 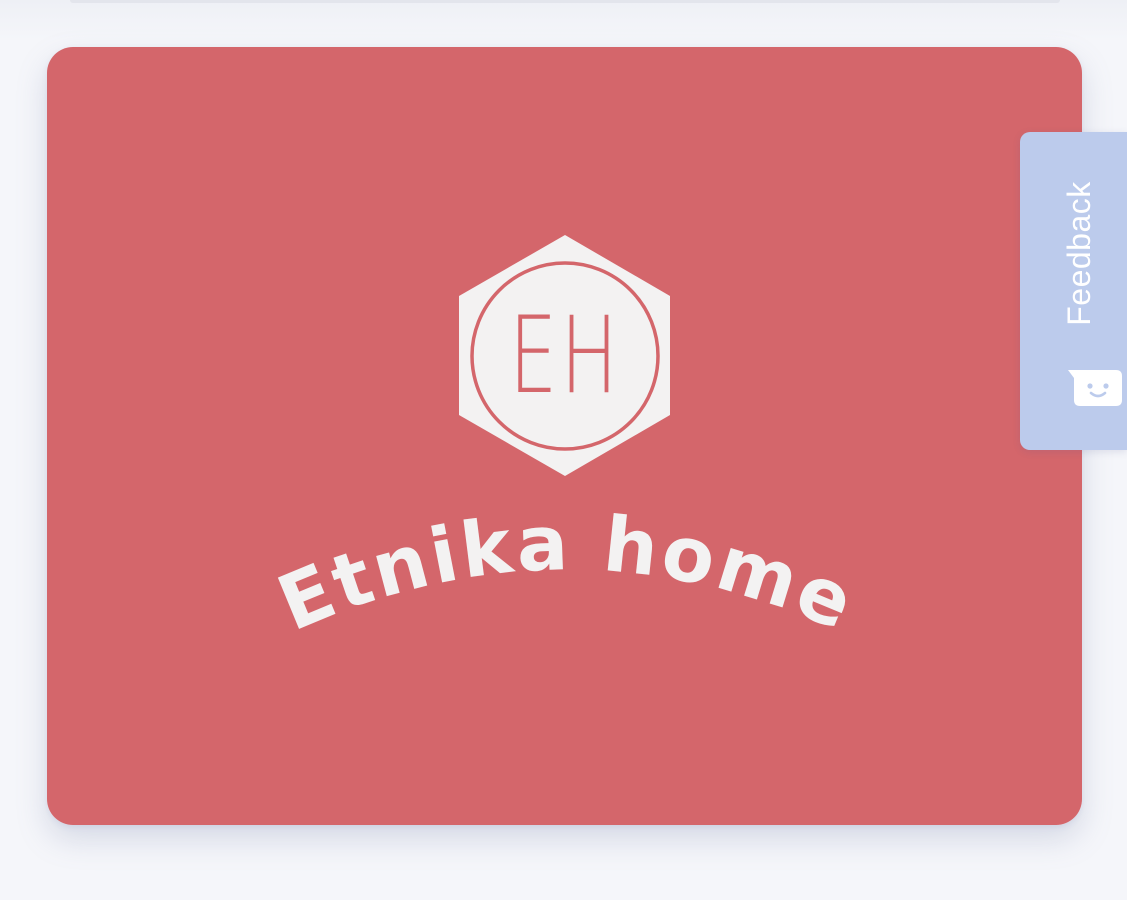 What do you see at coordinates (565, 1) in the screenshot?
I see `top-divider` at bounding box center [565, 1].